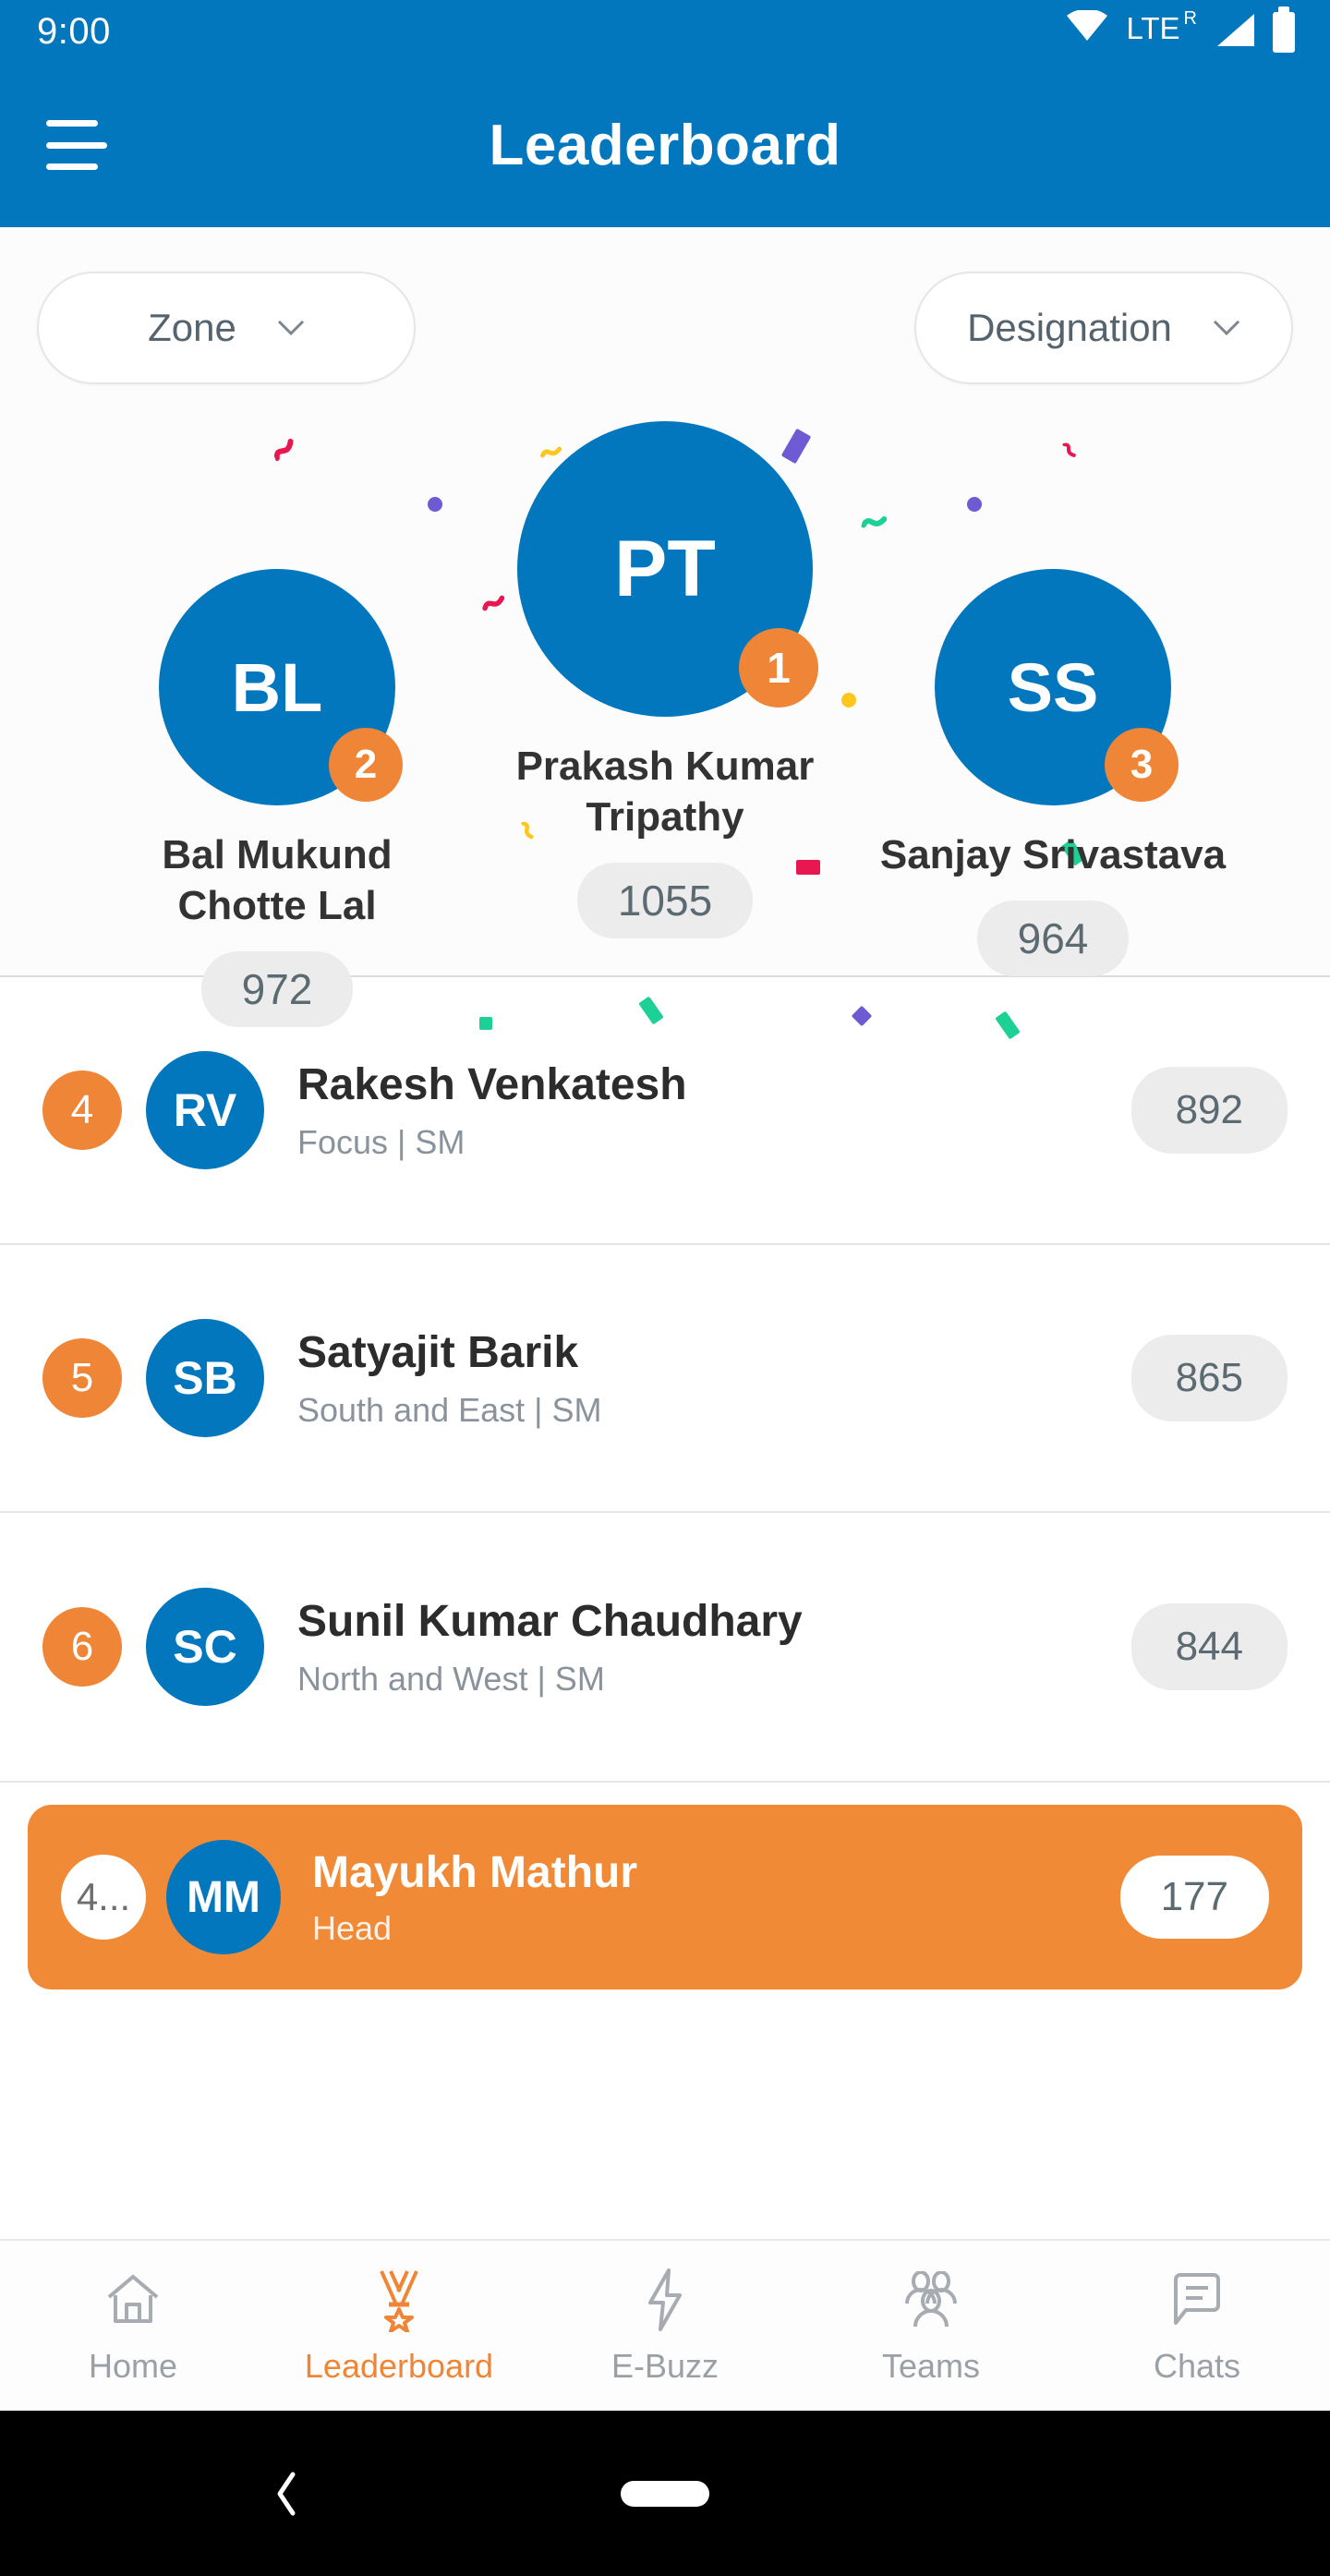  What do you see at coordinates (1161, 26) in the screenshot?
I see `network-type-label: LTE R` at bounding box center [1161, 26].